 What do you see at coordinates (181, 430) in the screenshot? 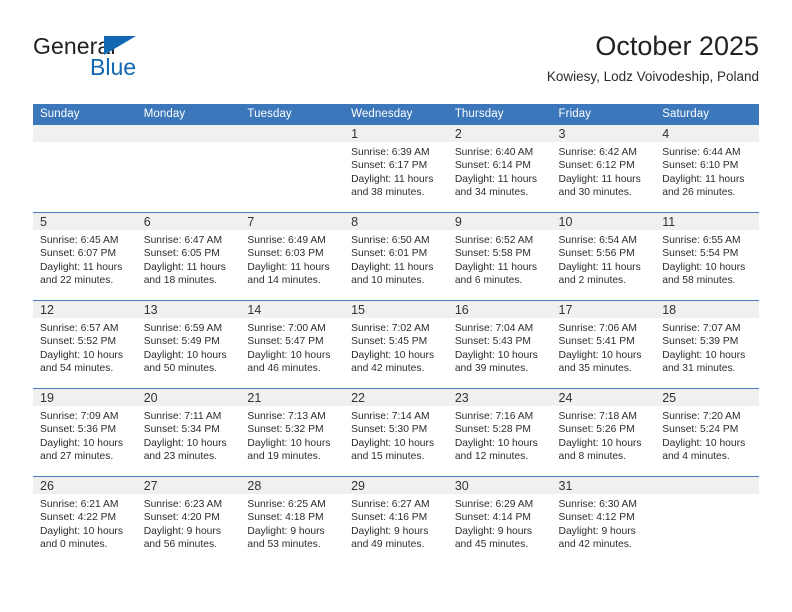
I see `sunset-text: Sunset: 5:34 PM` at bounding box center [181, 430].